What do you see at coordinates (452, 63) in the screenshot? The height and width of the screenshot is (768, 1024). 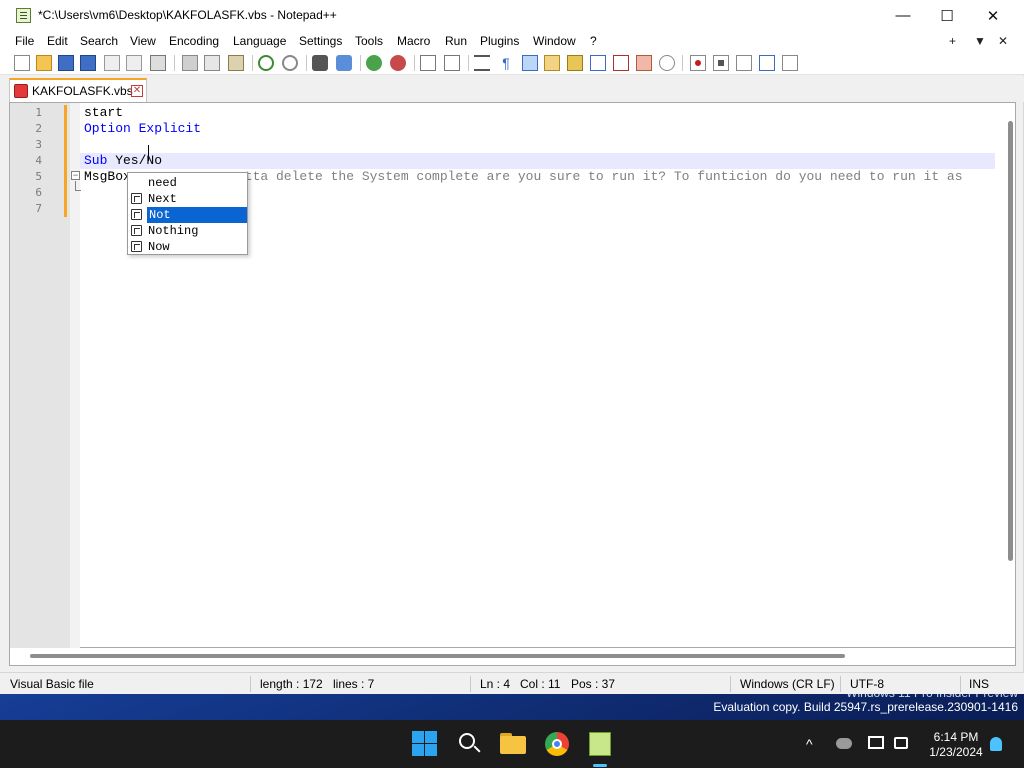 I see `sync-horizontal-icon` at bounding box center [452, 63].